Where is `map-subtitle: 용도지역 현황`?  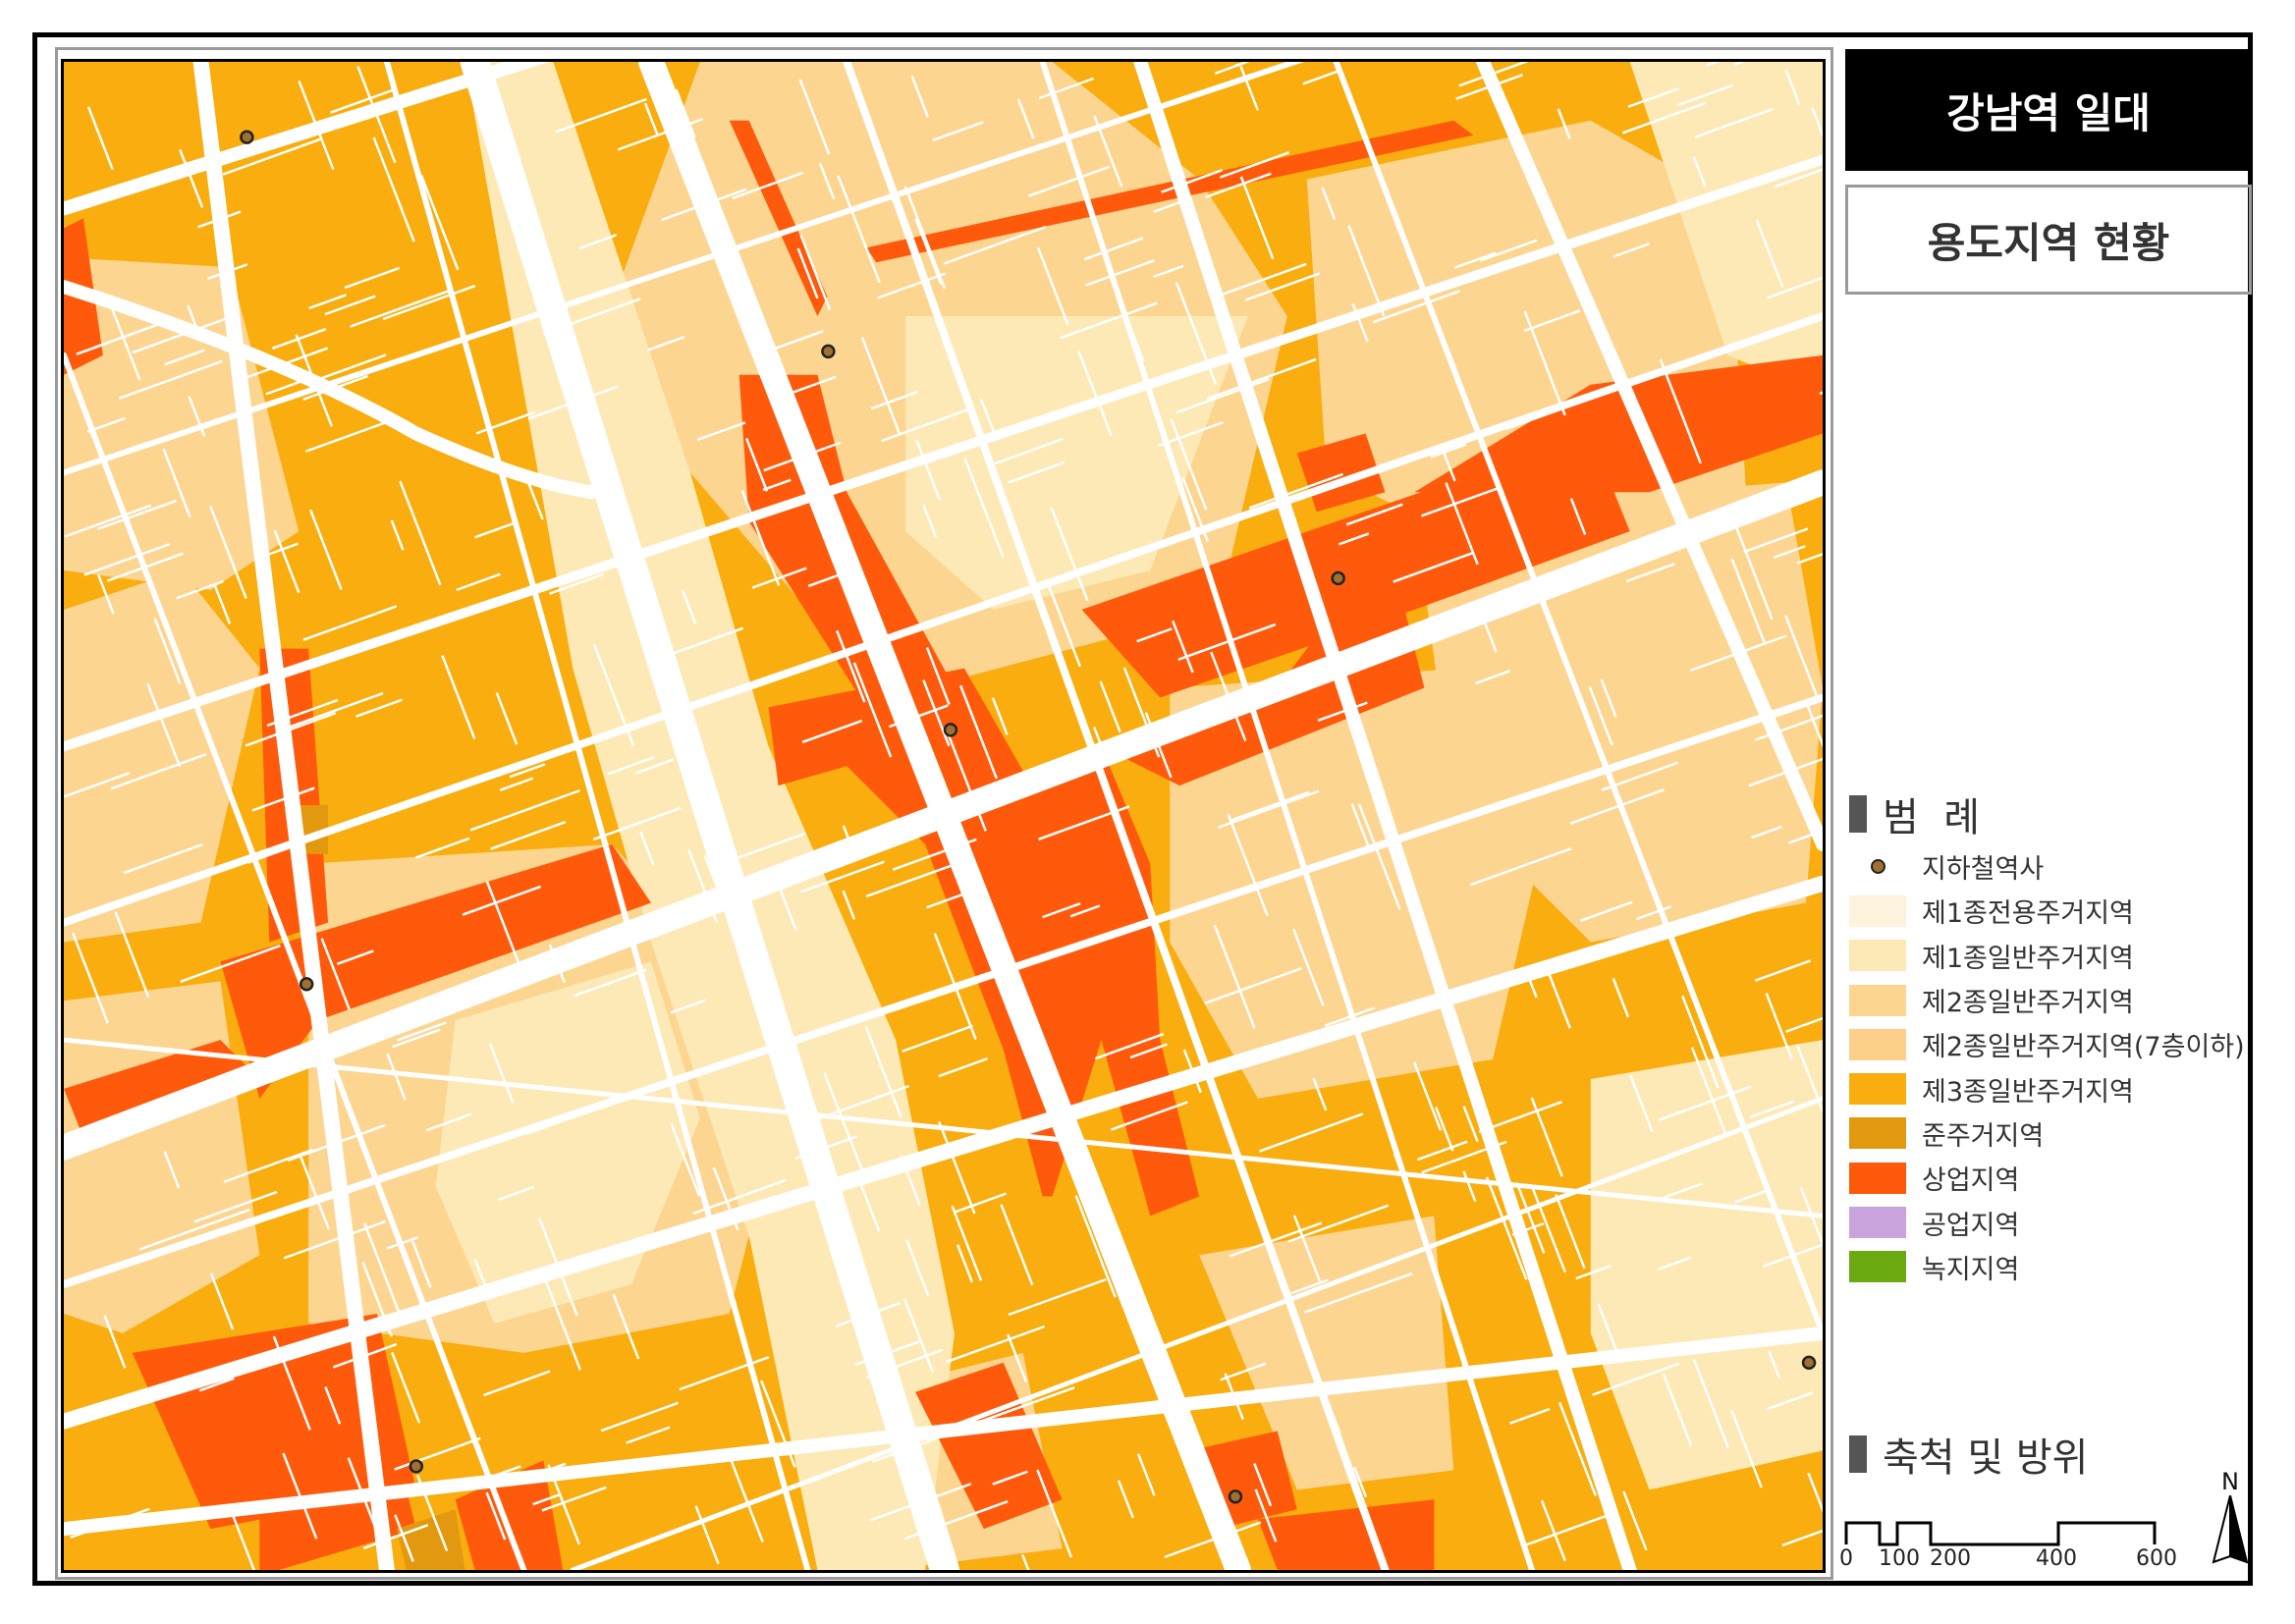 map-subtitle: 용도지역 현황 is located at coordinates (2048, 240).